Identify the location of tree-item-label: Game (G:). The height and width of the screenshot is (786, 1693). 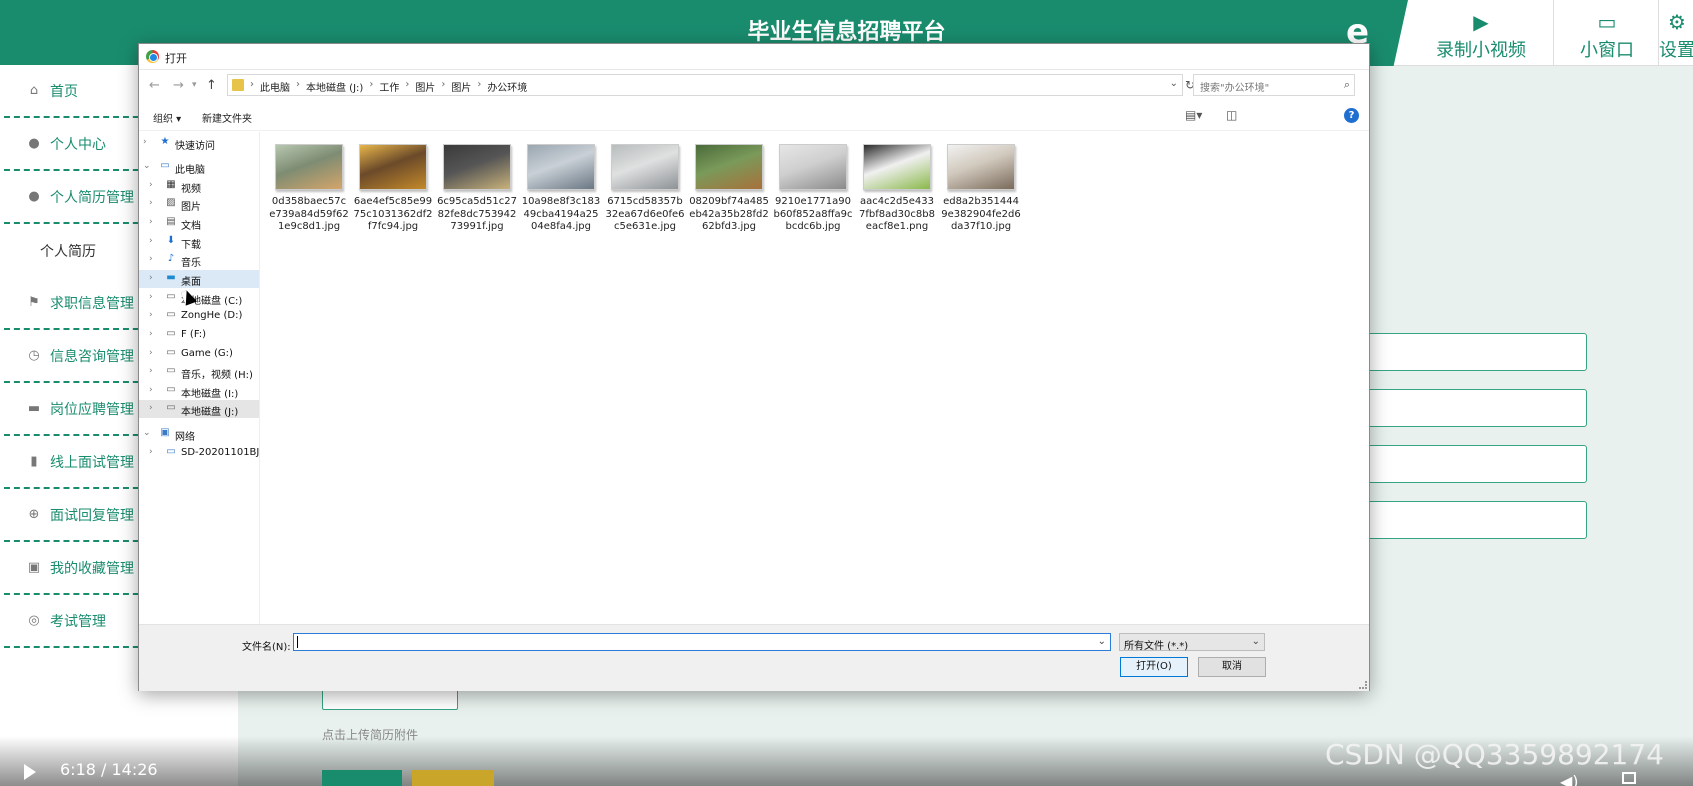
(207, 353).